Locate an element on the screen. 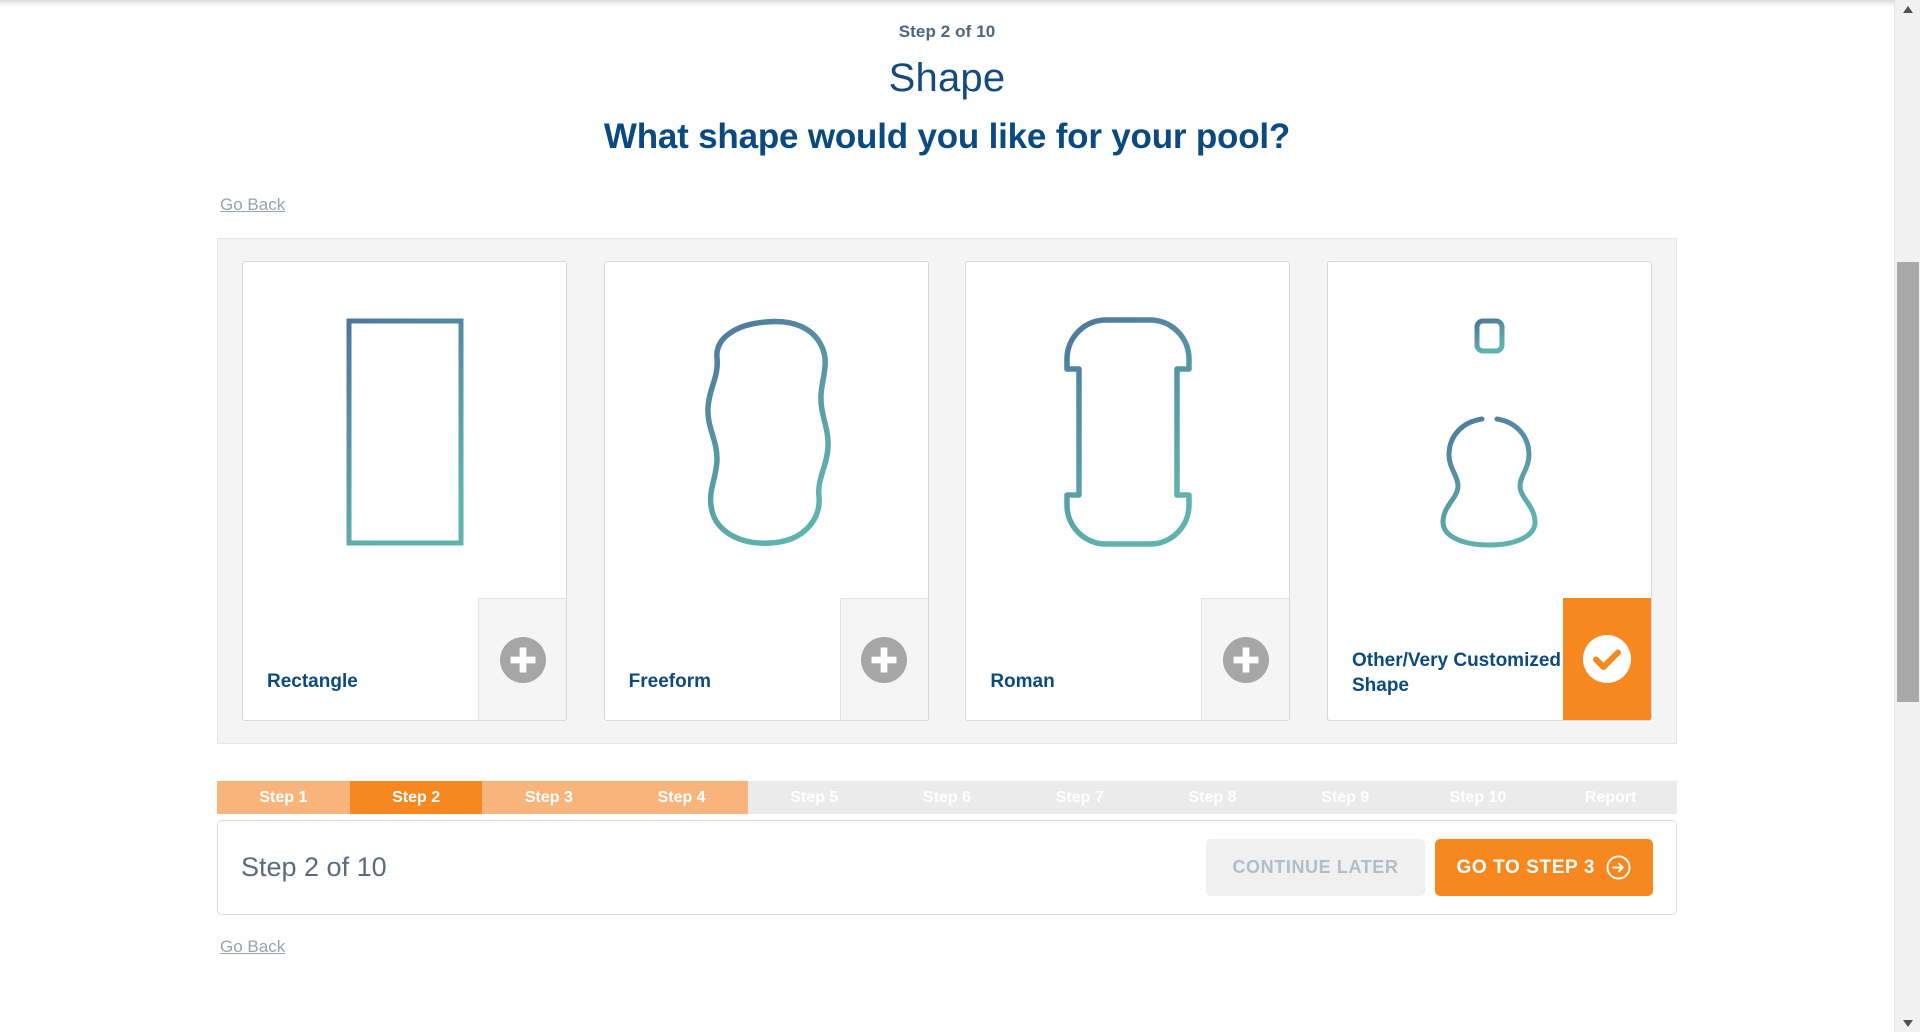 The image size is (1920, 1032). chevron-up-icon is located at coordinates (1908, 9).